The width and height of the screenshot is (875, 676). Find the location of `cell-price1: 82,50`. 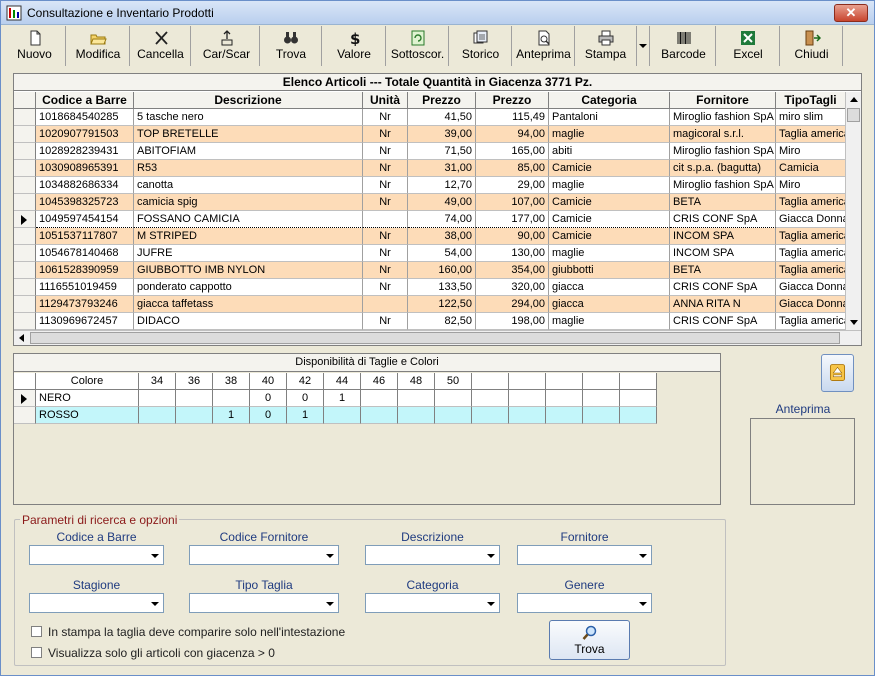

cell-price1: 82,50 is located at coordinates (442, 321).